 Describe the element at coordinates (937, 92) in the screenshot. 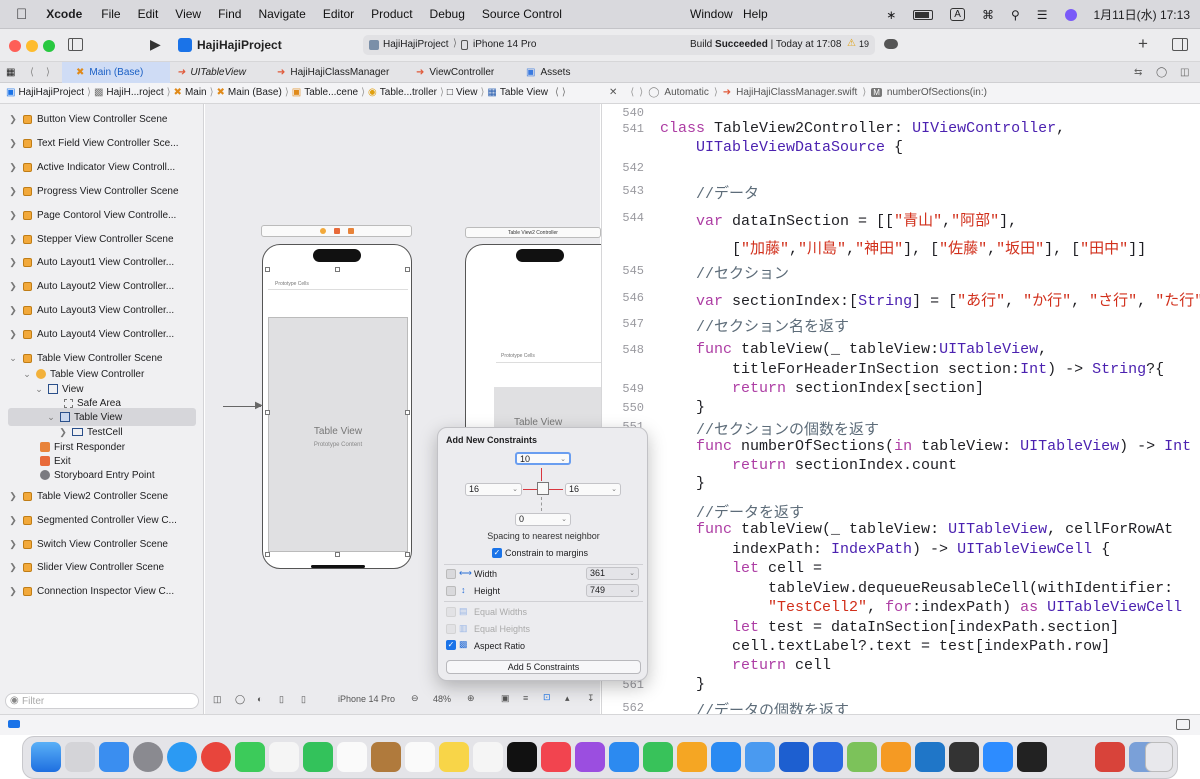

I see `jump-item: numberOfSections(in:)` at that location.